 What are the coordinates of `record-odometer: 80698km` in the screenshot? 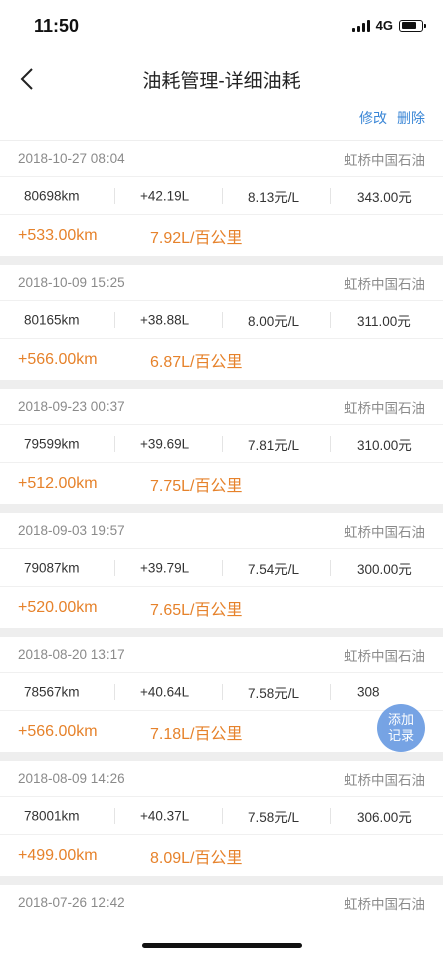 It's located at (52, 195).